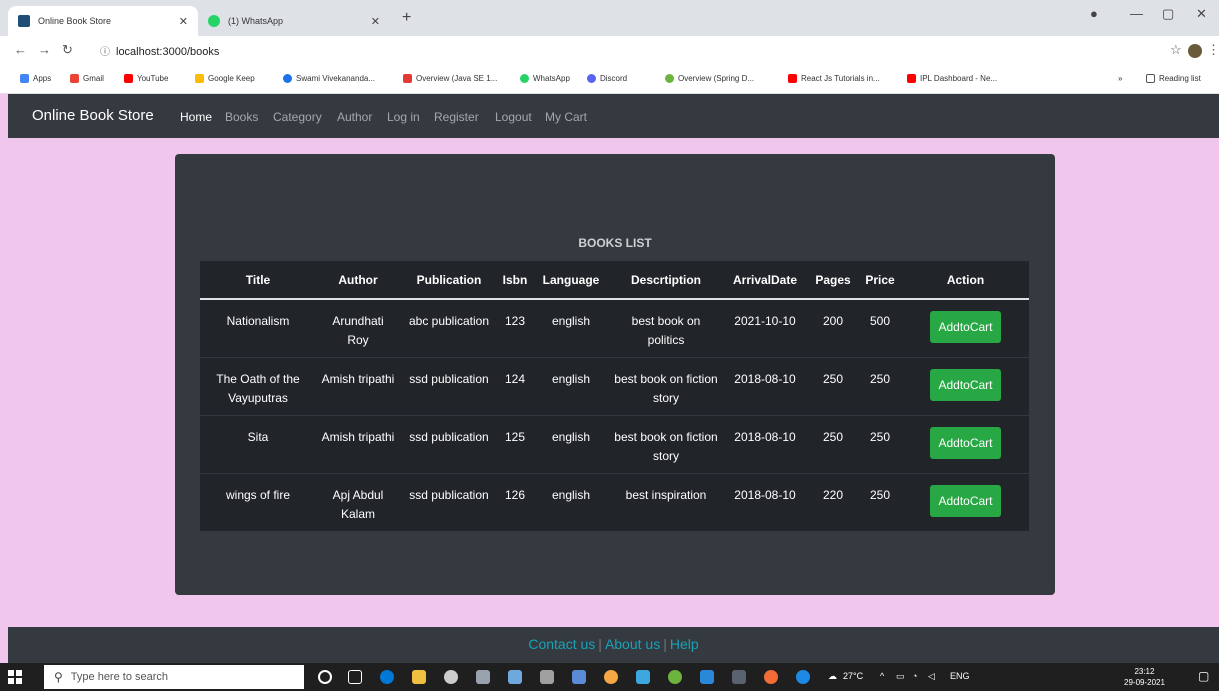 The width and height of the screenshot is (1219, 691). What do you see at coordinates (93, 115) in the screenshot?
I see `brand: Online Book Store` at bounding box center [93, 115].